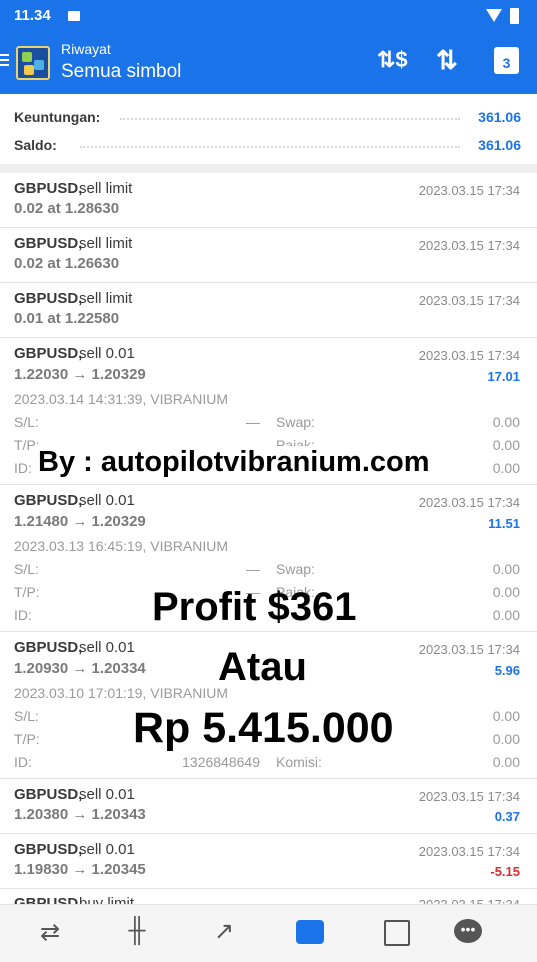 This screenshot has width=537, height=962. What do you see at coordinates (499, 145) in the screenshot?
I see `balance-value: 361.06` at bounding box center [499, 145].